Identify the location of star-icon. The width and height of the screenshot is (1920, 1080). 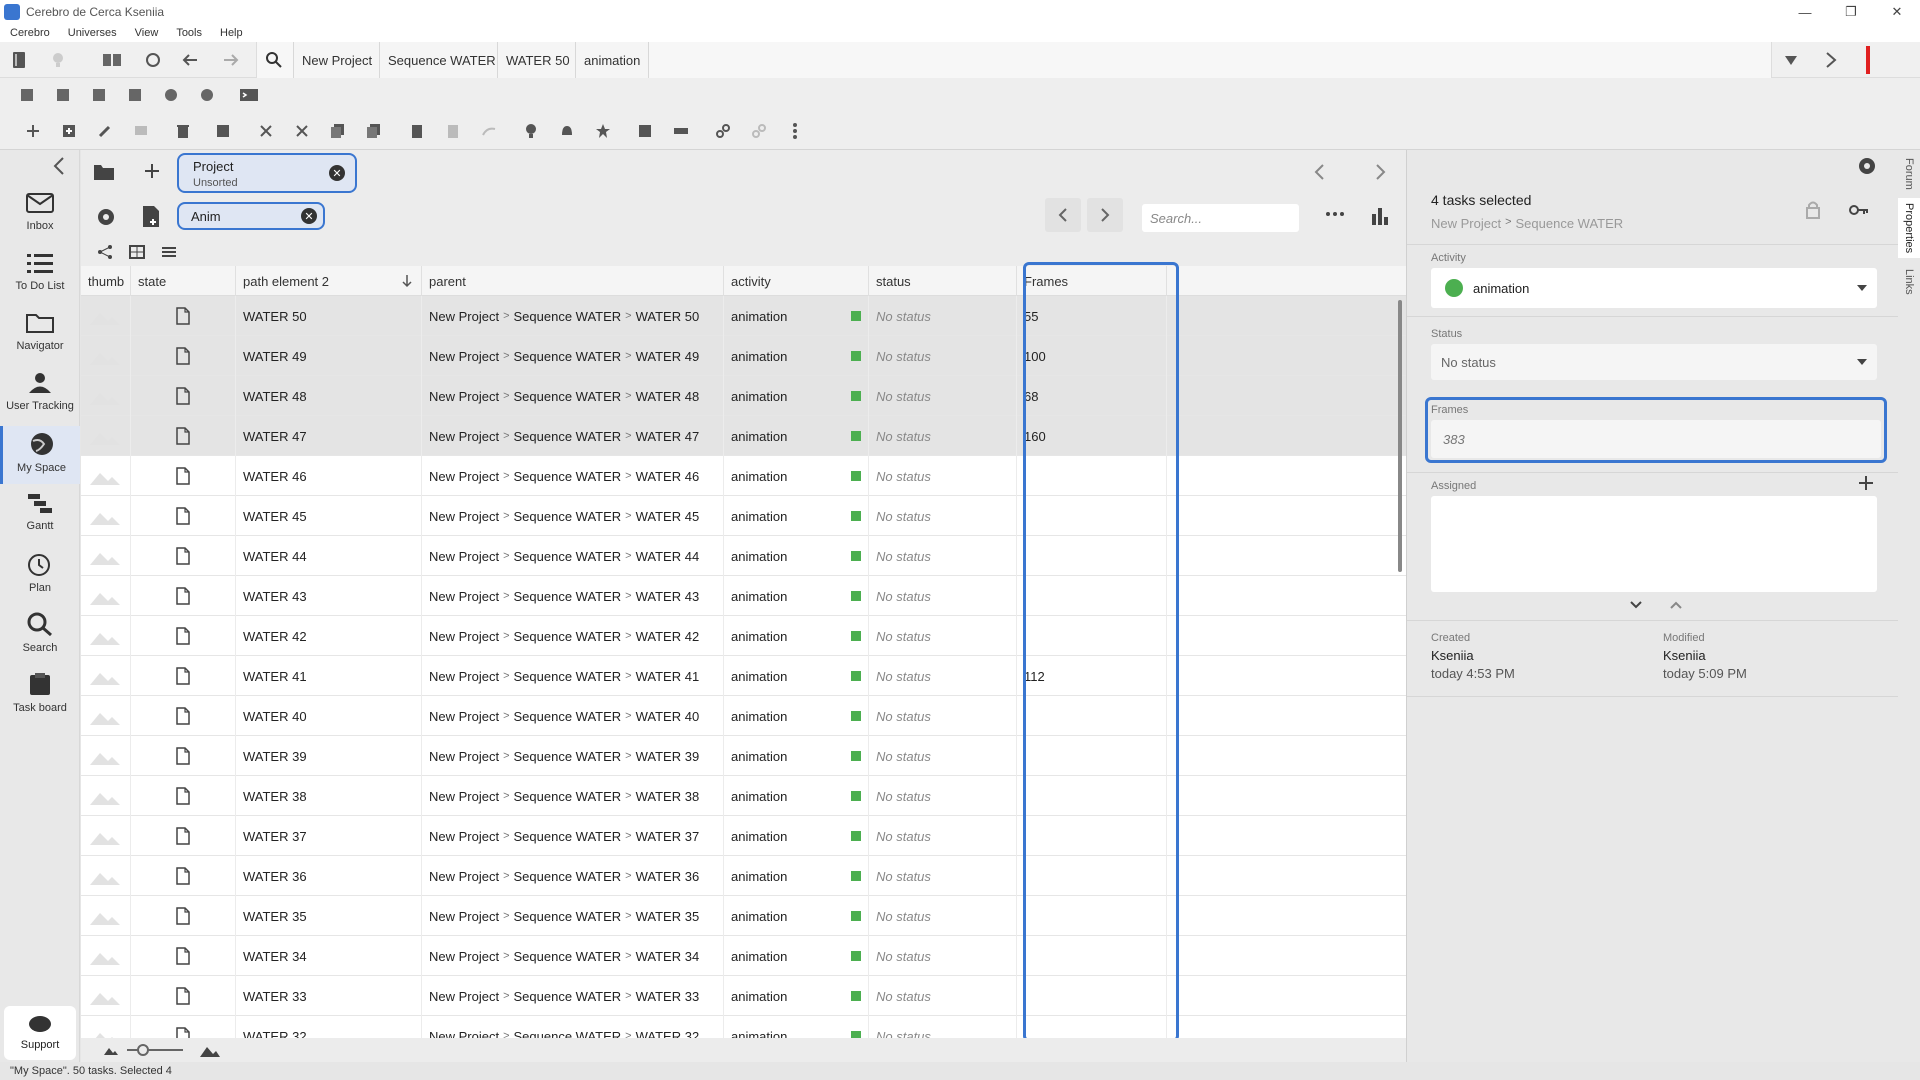
(603, 131).